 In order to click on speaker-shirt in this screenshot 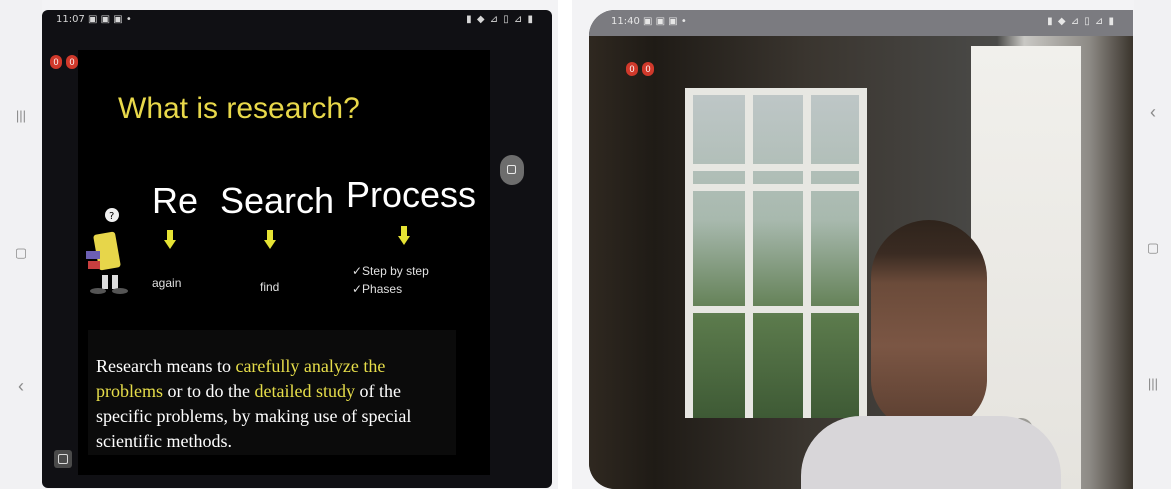, I will do `click(931, 452)`.